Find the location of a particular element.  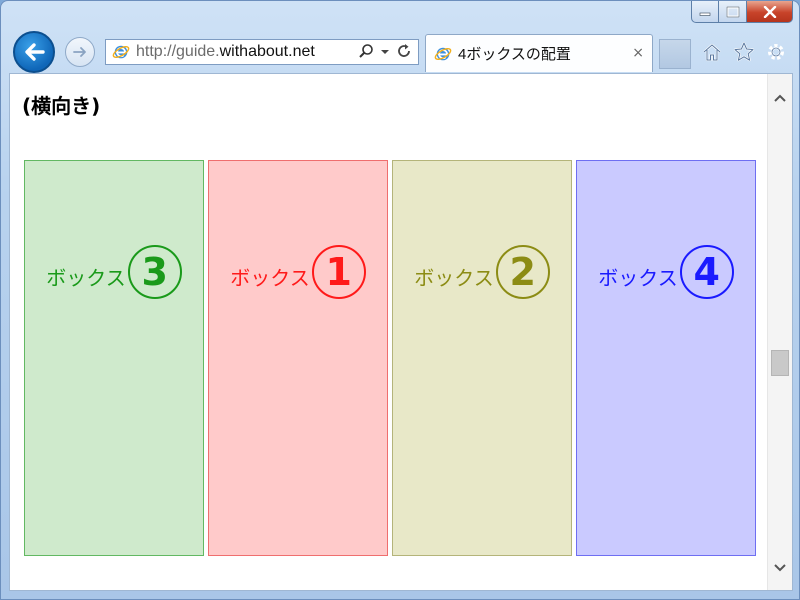

scroll-down-button is located at coordinates (780, 568).